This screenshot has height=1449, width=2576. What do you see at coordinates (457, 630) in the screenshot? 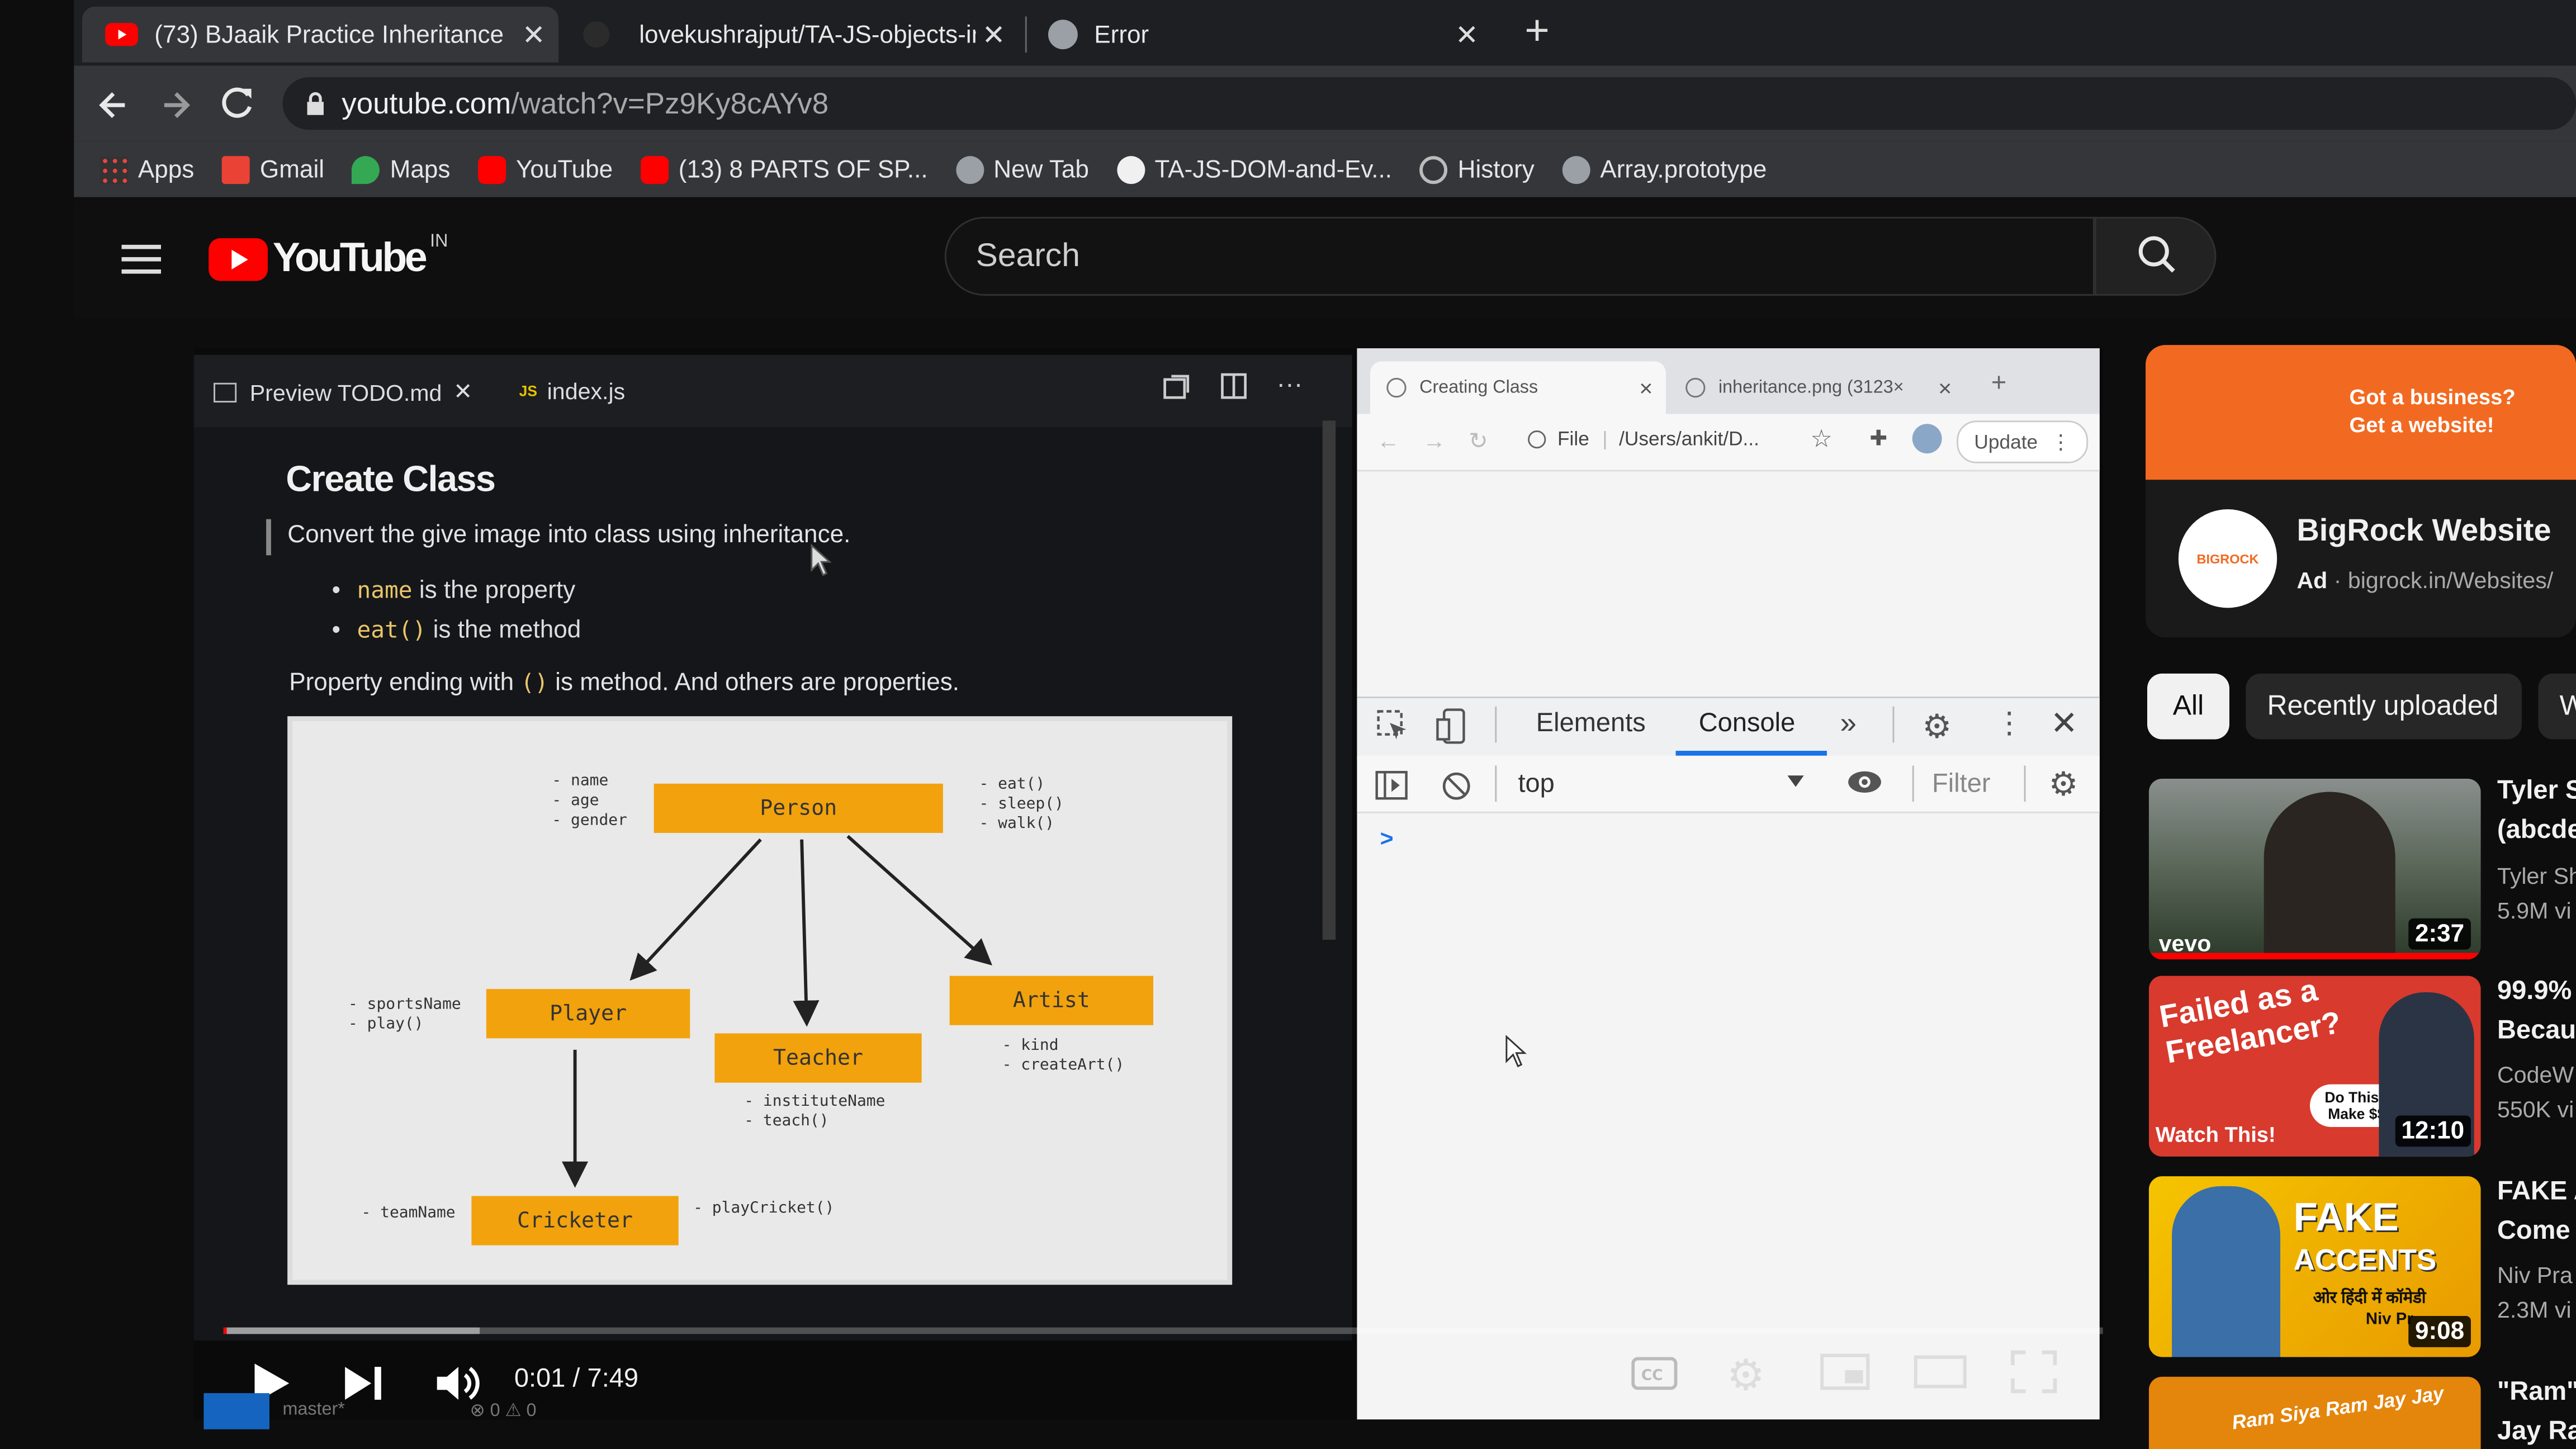
I see `bullet-item: • eat() is the method` at bounding box center [457, 630].